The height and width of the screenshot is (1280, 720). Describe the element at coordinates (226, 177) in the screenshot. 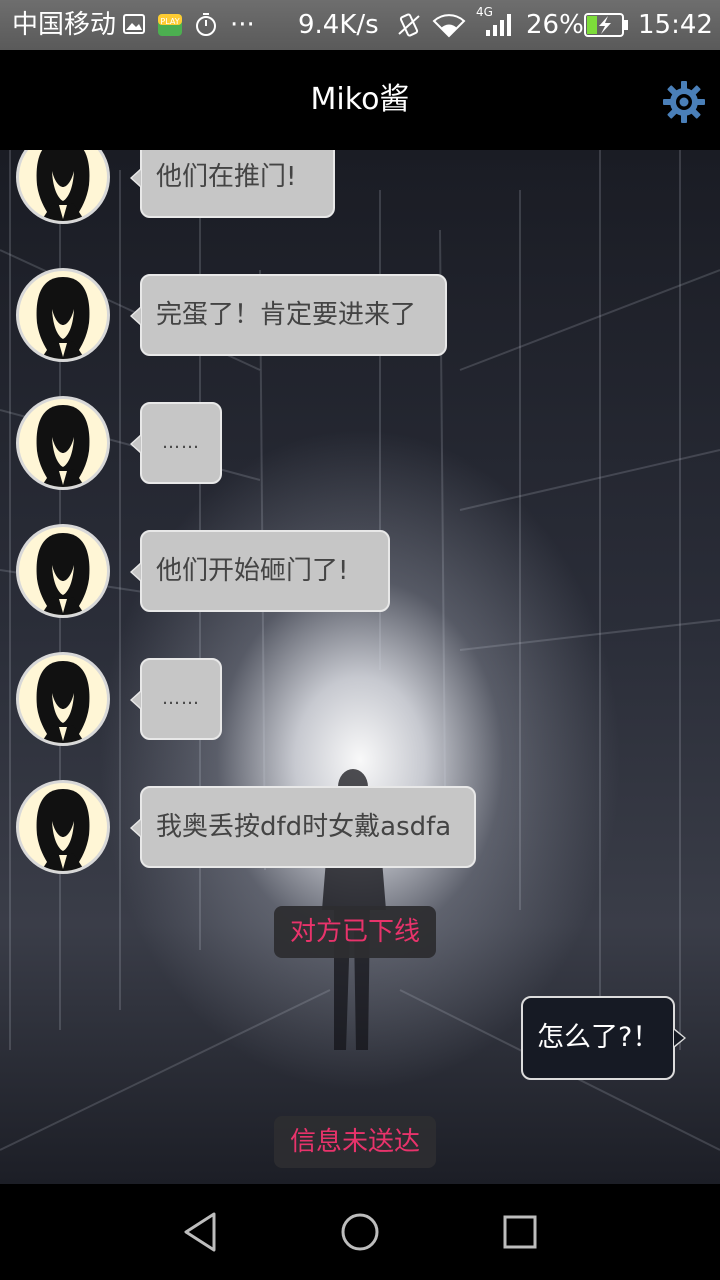

I see `message-text: 他们在推门!` at that location.